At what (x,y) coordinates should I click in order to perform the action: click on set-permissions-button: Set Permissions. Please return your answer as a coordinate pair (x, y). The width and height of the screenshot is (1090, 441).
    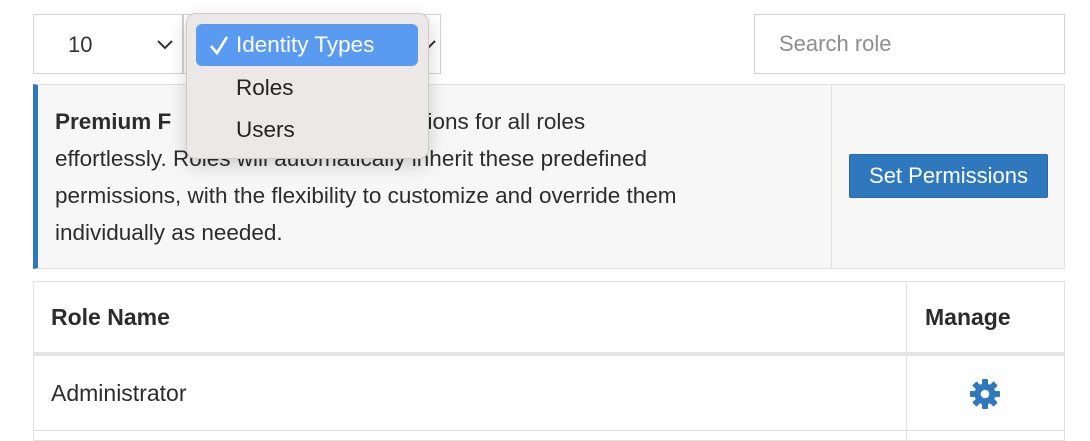
    Looking at the image, I should click on (948, 176).